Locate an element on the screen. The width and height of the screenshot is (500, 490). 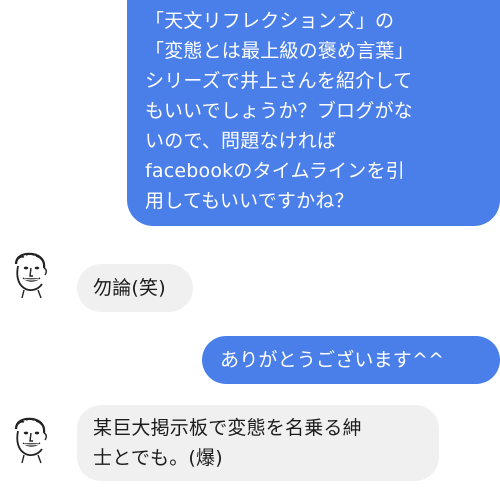
outgoing-message-bubble: ありがとうございます^^ is located at coordinates (351, 360).